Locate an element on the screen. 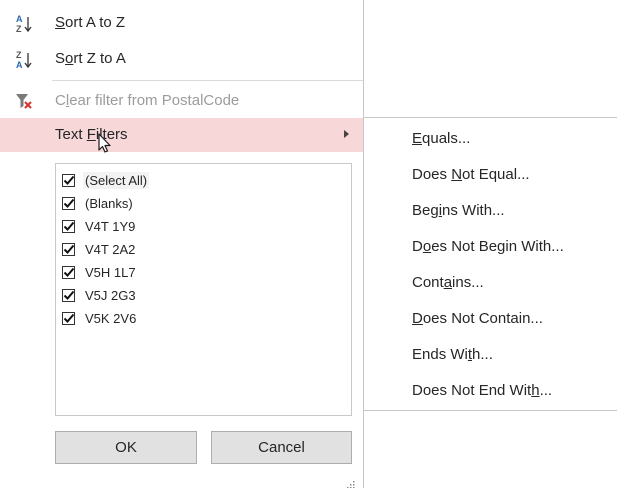 This screenshot has height=488, width=617. sort-a-to-z-label: Sort A to Z is located at coordinates (90, 22).